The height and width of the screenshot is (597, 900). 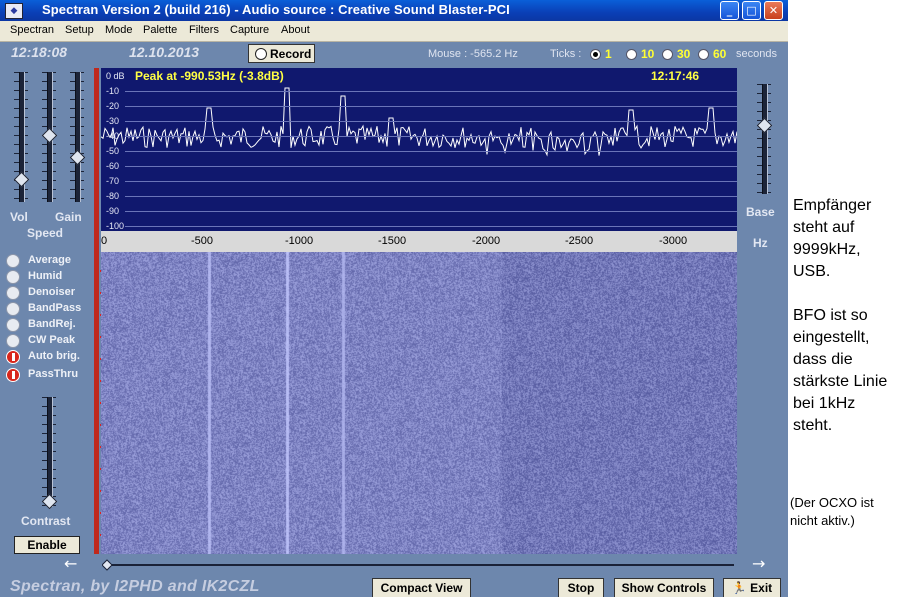 I want to click on speed-label: Speed, so click(x=45, y=233).